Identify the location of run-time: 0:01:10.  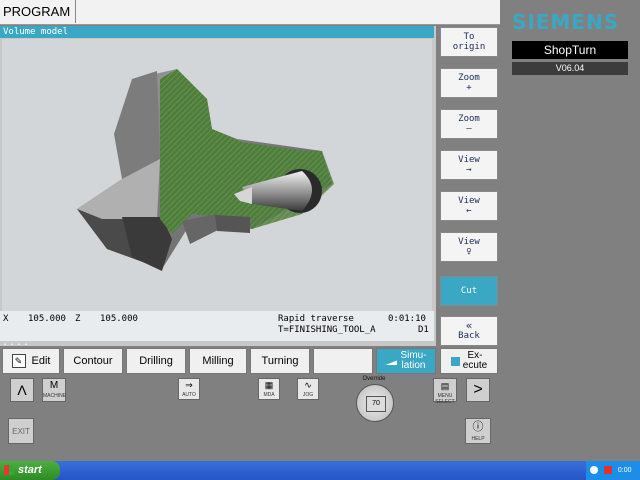
(407, 319).